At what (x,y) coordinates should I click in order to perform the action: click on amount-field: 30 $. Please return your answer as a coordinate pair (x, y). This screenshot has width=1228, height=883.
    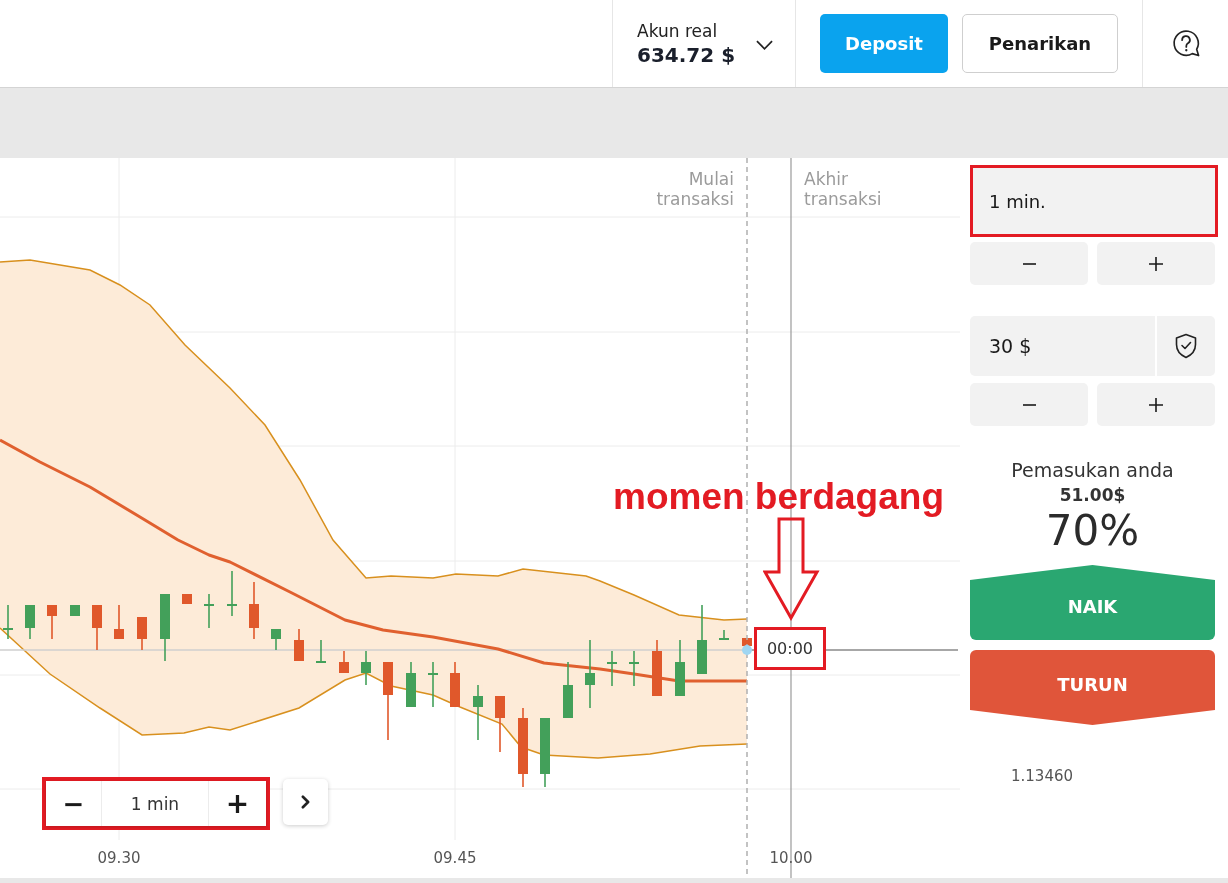
    Looking at the image, I should click on (1062, 346).